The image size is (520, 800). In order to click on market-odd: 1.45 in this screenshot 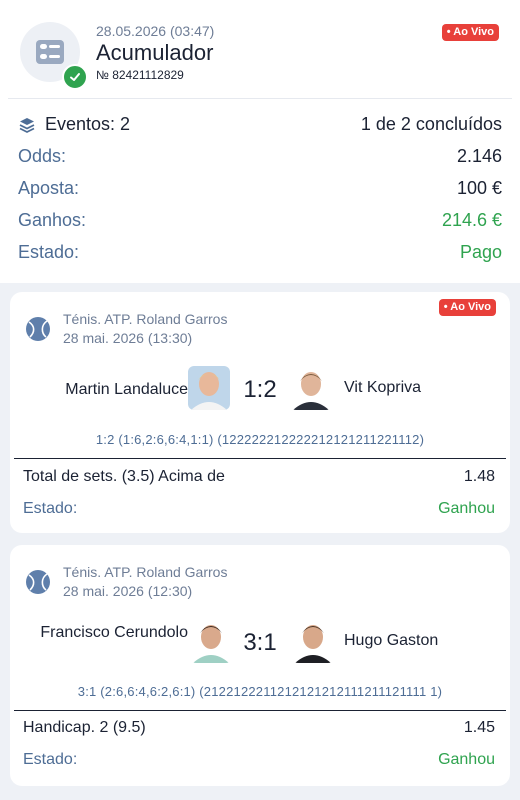, I will do `click(479, 727)`.